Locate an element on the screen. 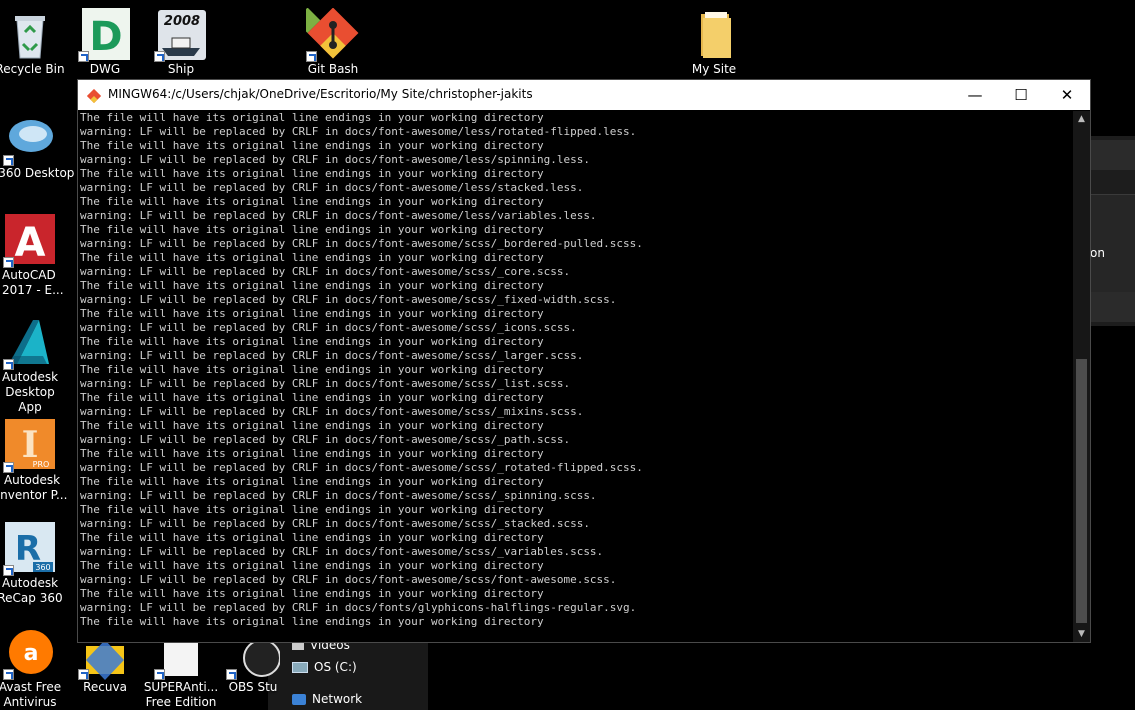  desktop-icon-ship: 2008 Ship is located at coordinates (181, 42).